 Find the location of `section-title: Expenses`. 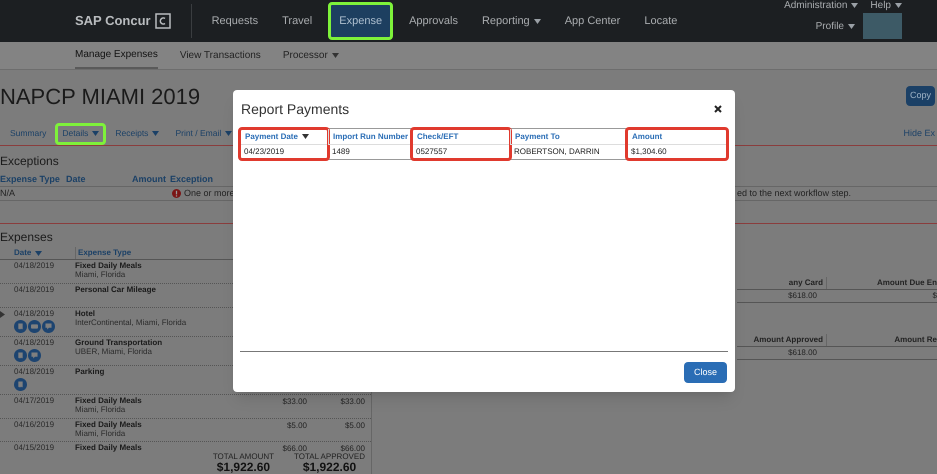

section-title: Expenses is located at coordinates (26, 237).